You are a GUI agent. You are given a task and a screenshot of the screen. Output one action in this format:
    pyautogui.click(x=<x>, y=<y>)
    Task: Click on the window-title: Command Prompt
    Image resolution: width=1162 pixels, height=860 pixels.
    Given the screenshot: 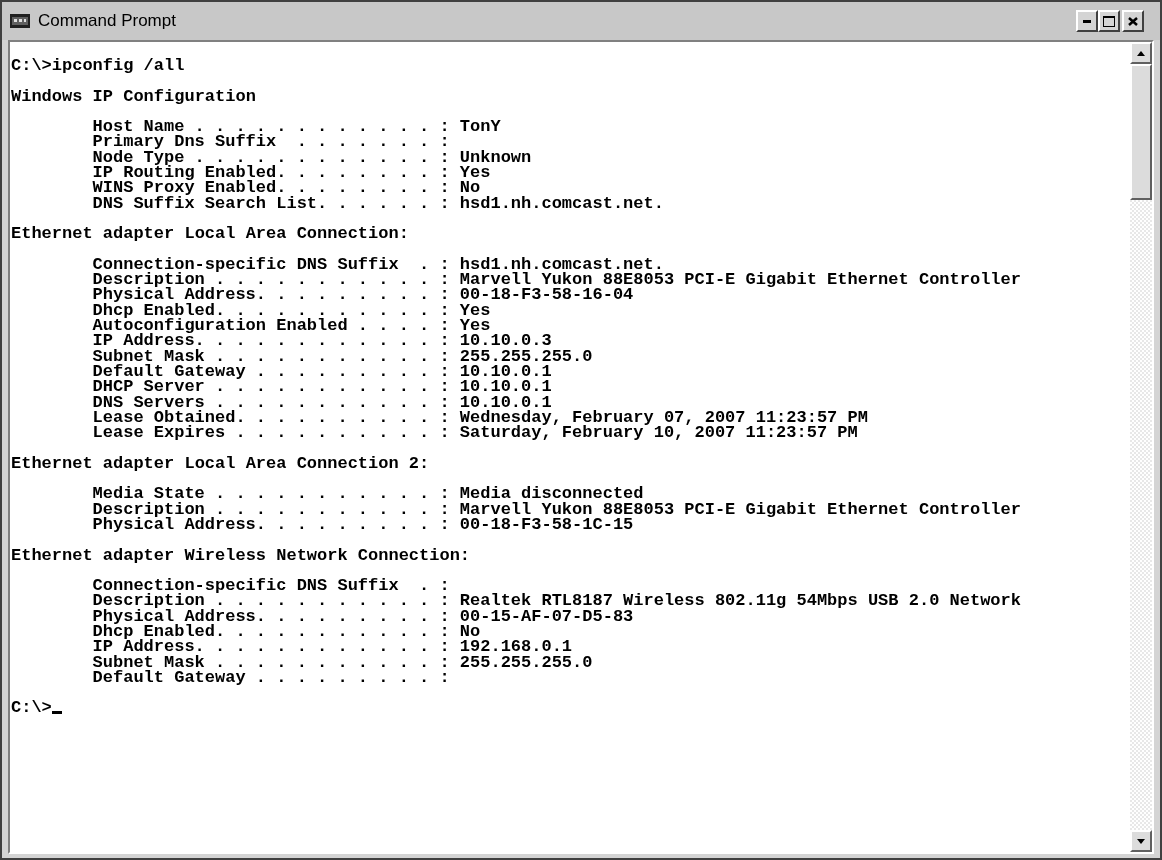 What is the action you would take?
    pyautogui.click(x=107, y=21)
    